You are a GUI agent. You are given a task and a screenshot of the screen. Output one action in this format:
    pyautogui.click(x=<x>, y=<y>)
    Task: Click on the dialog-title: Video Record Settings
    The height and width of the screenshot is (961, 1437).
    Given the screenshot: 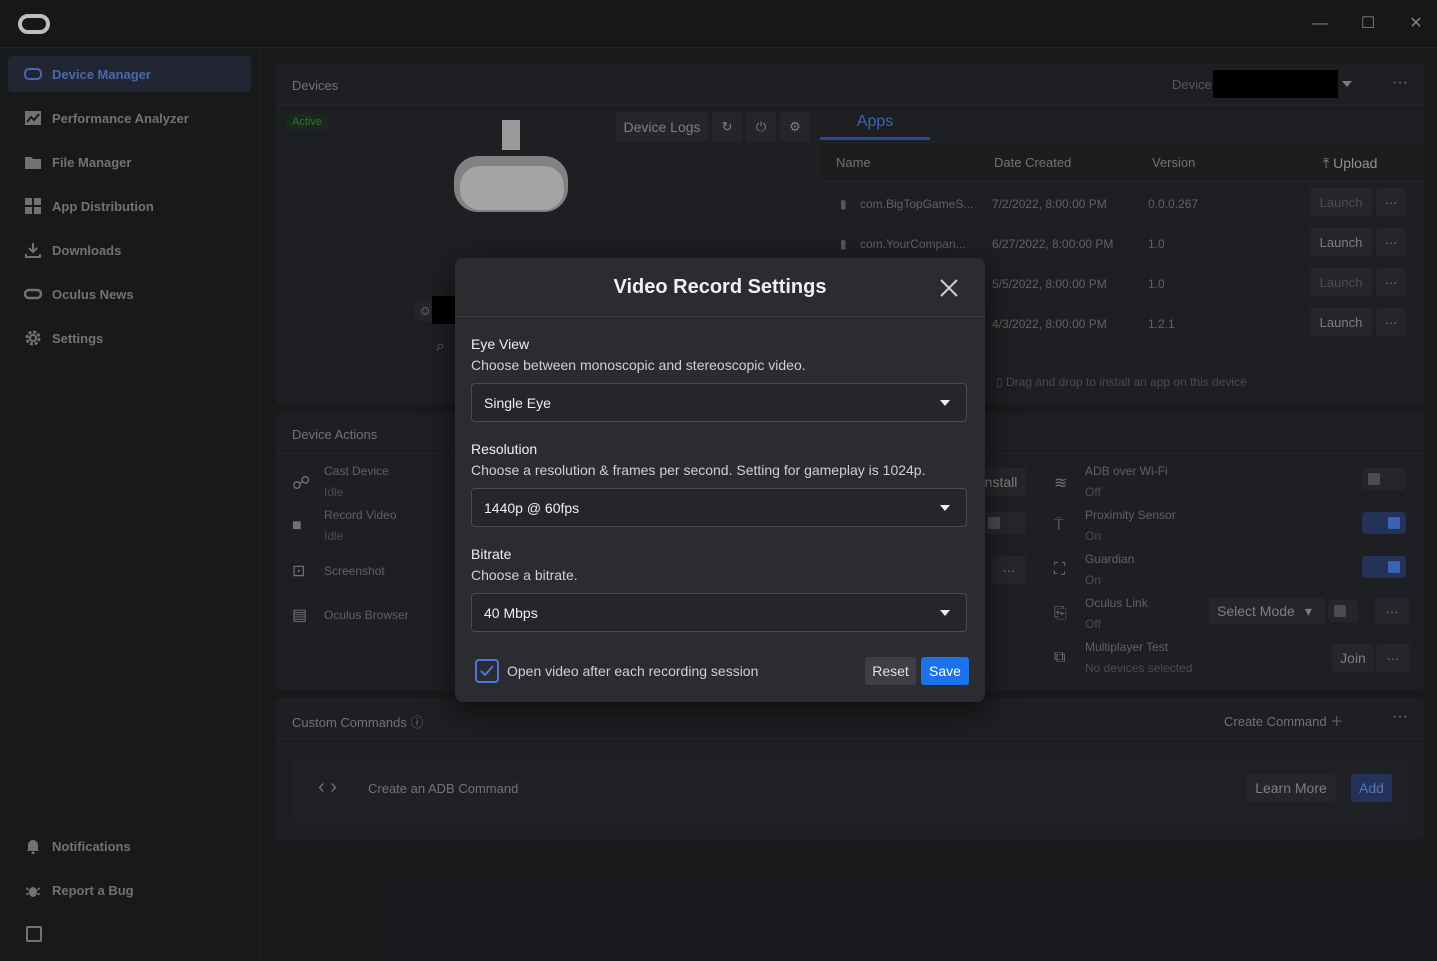 What is the action you would take?
    pyautogui.click(x=720, y=287)
    